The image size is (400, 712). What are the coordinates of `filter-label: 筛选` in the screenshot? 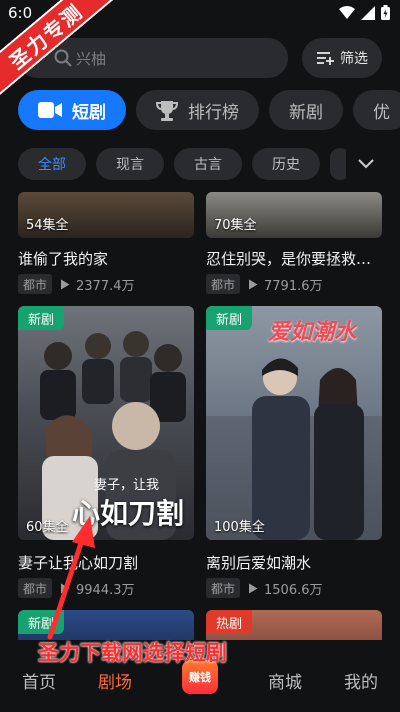 It's located at (354, 59).